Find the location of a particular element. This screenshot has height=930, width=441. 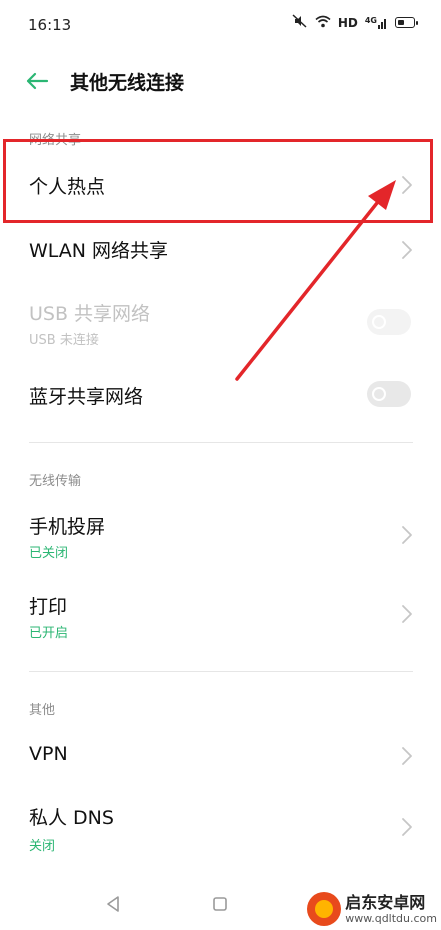

nav-home-button is located at coordinates (220, 904).